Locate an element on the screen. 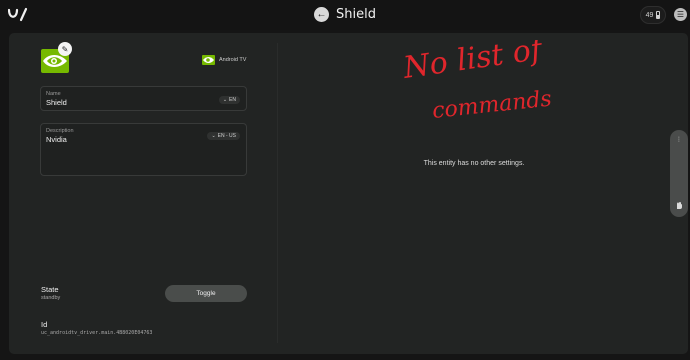  arrow-left-icon: ← is located at coordinates (321, 14).